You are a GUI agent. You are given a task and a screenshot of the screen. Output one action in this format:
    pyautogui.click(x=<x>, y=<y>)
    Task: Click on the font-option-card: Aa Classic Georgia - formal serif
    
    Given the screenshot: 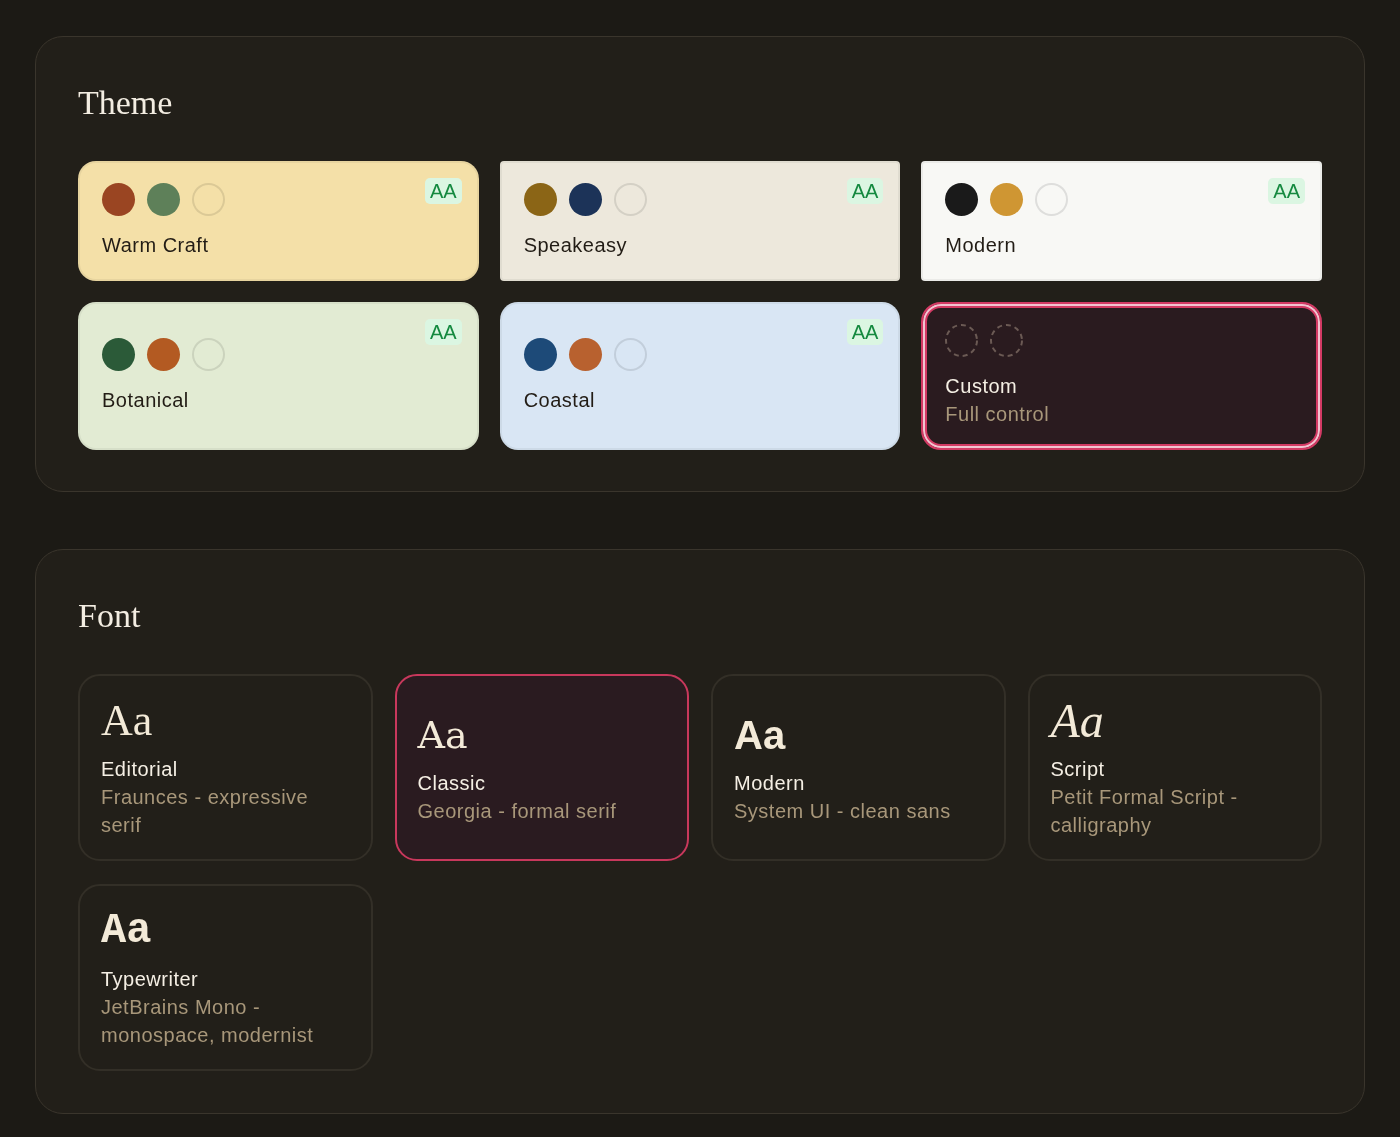 What is the action you would take?
    pyautogui.click(x=541, y=767)
    